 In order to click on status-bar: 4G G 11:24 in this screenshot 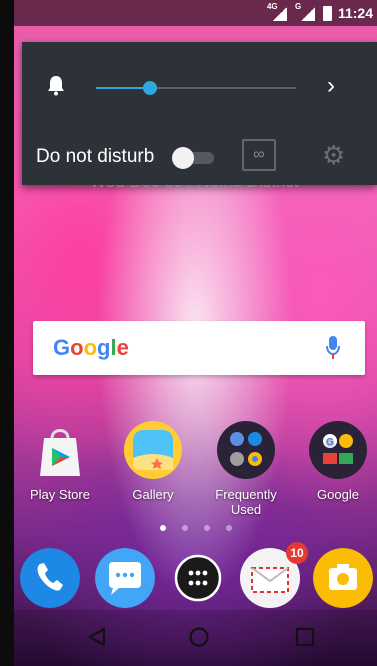, I will do `click(195, 13)`.